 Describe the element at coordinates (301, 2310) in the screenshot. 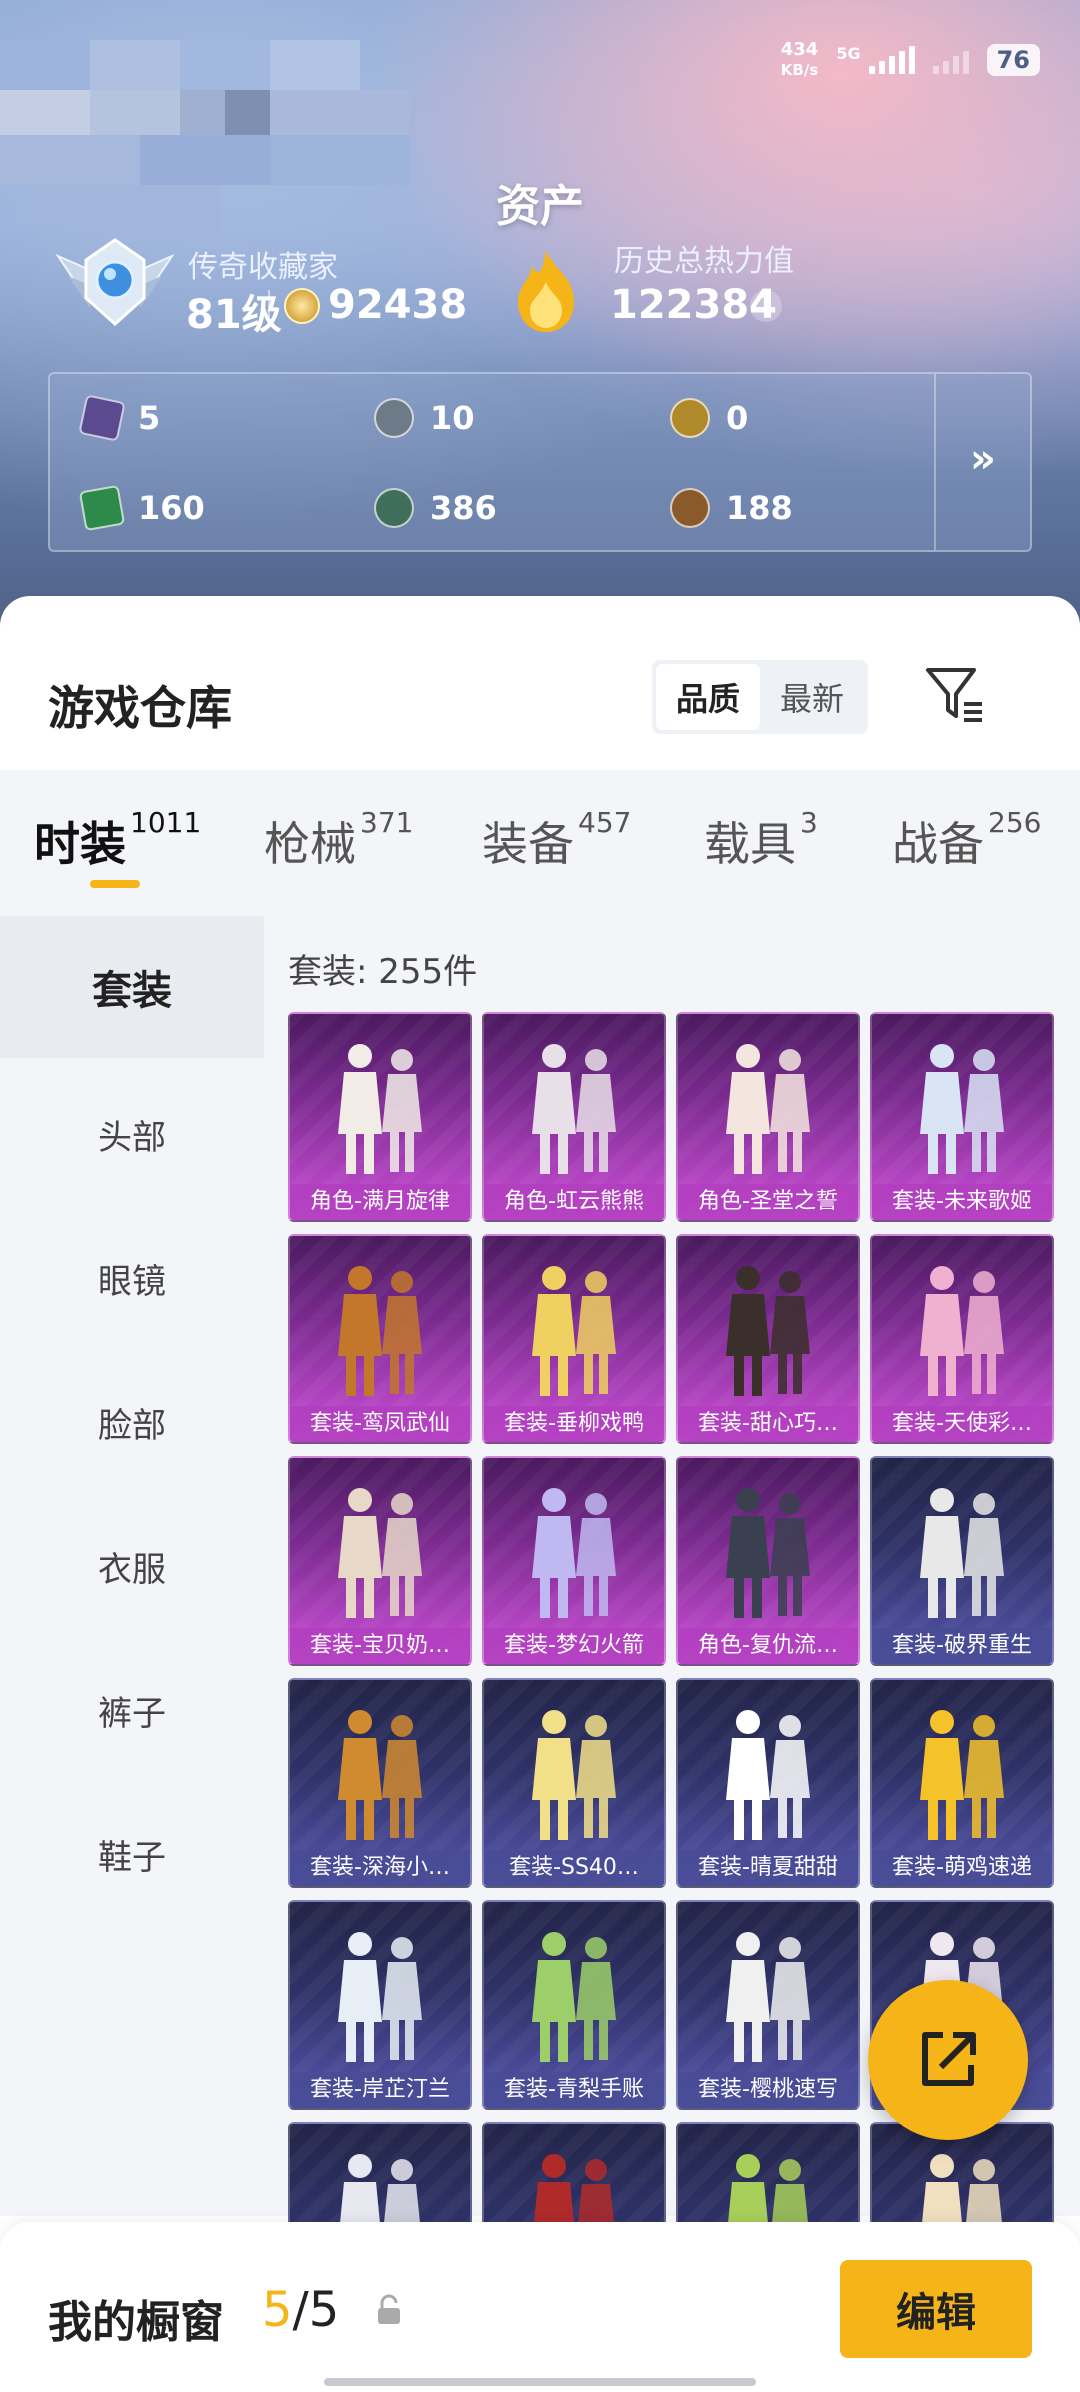

I see `showcase-count: 5/5` at that location.